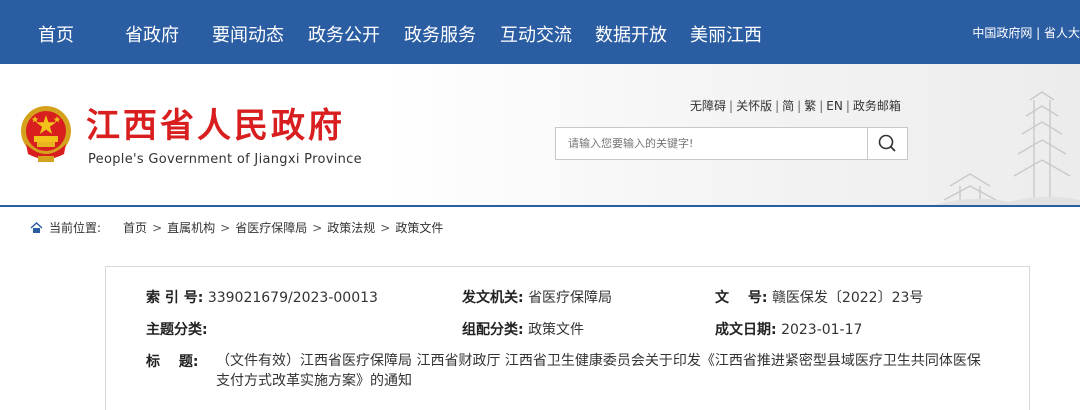  What do you see at coordinates (810, 106) in the screenshot?
I see `link-traditional: 繁` at bounding box center [810, 106].